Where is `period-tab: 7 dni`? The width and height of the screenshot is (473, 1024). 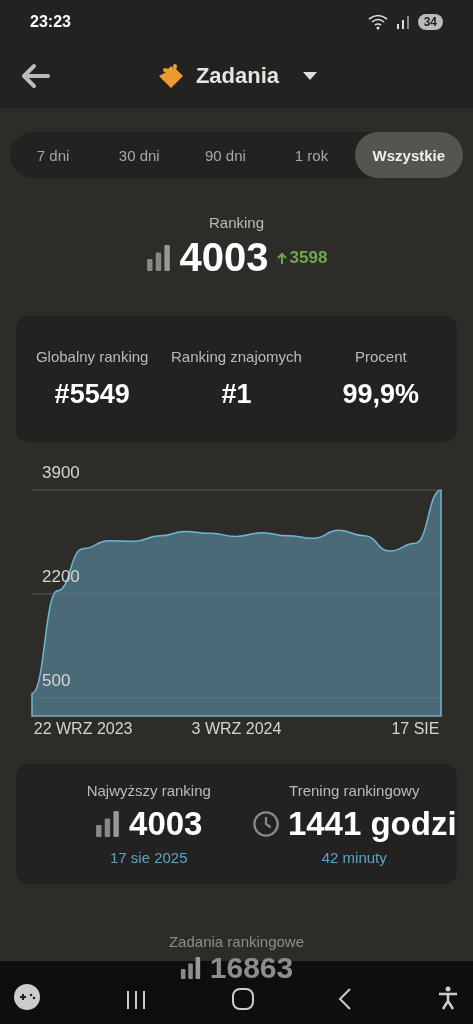
period-tab: 7 dni is located at coordinates (53, 155).